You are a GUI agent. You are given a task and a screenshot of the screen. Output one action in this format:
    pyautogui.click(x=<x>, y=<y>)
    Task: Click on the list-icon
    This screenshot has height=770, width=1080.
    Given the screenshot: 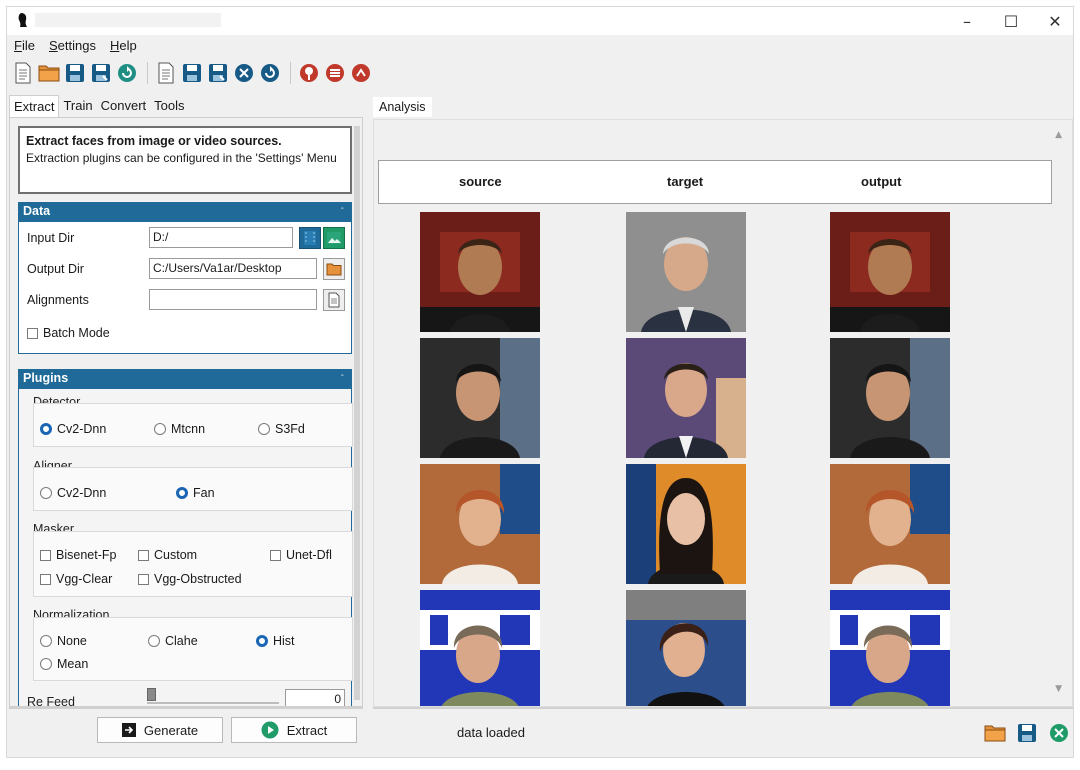 What is the action you would take?
    pyautogui.click(x=335, y=73)
    